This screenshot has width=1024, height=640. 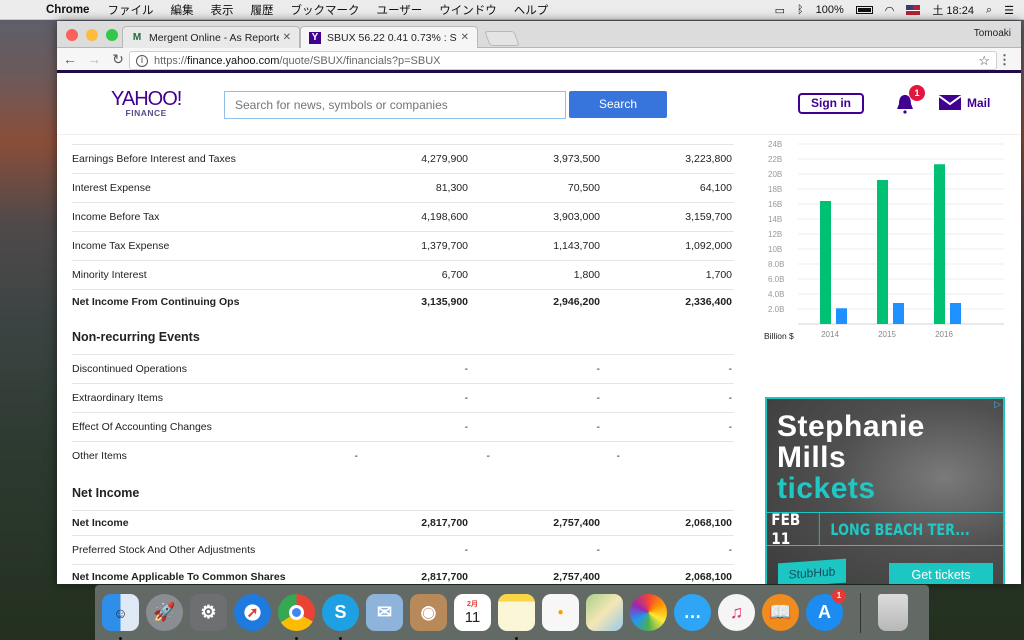 What do you see at coordinates (466, 550) in the screenshot?
I see `row-value-year-1: -` at bounding box center [466, 550].